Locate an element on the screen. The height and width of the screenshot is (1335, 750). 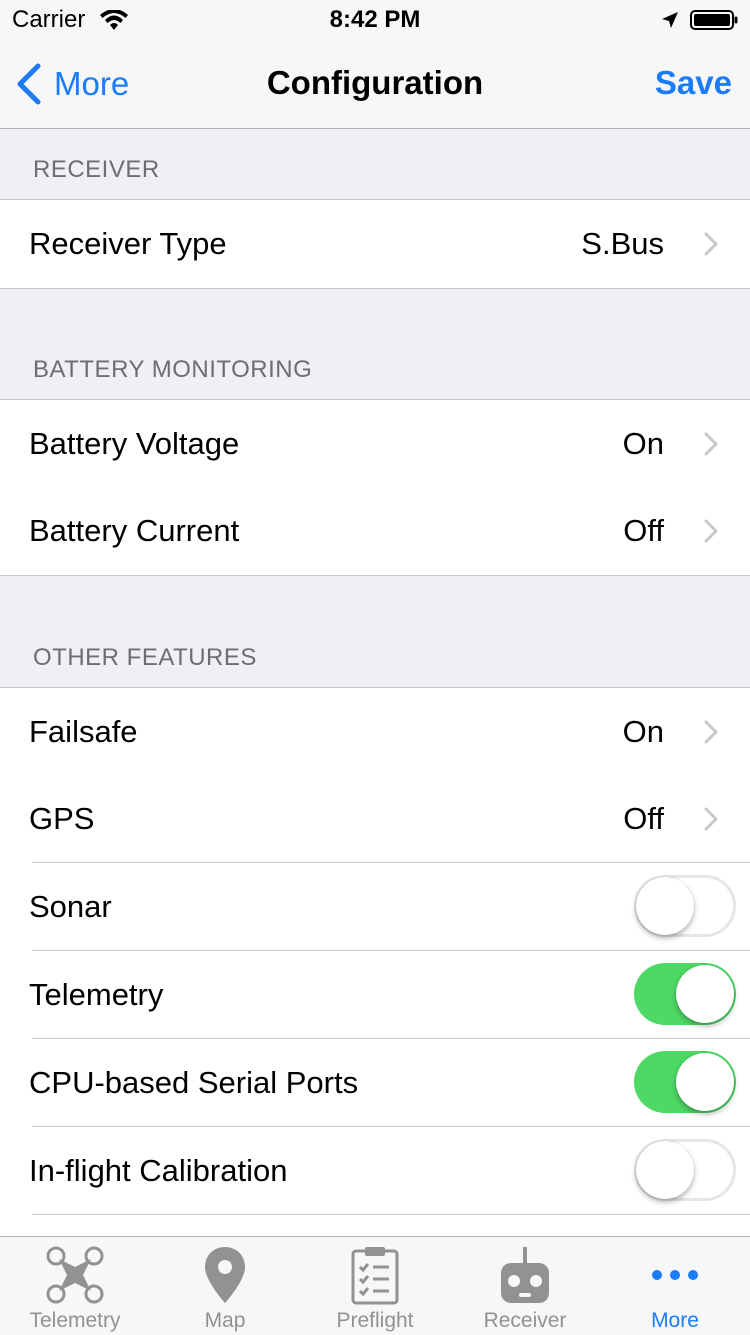
more-dots-icon is located at coordinates (675, 1275).